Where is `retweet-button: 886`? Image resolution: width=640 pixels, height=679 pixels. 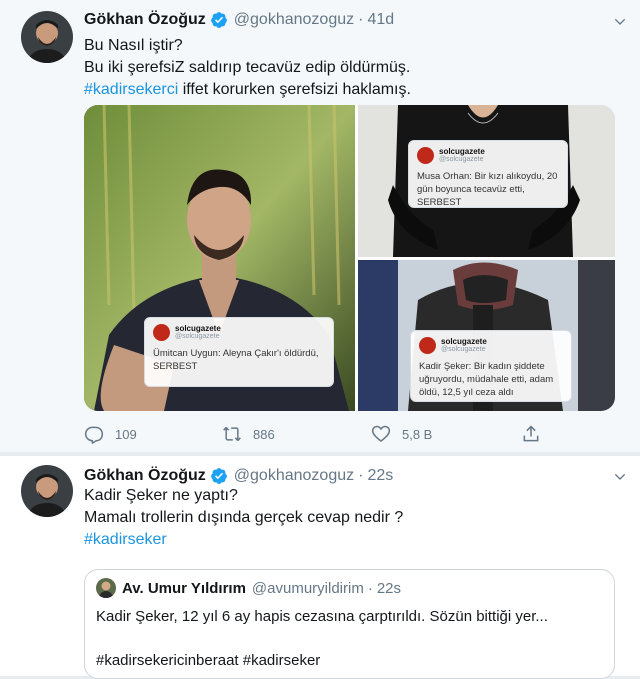 retweet-button: 886 is located at coordinates (248, 434).